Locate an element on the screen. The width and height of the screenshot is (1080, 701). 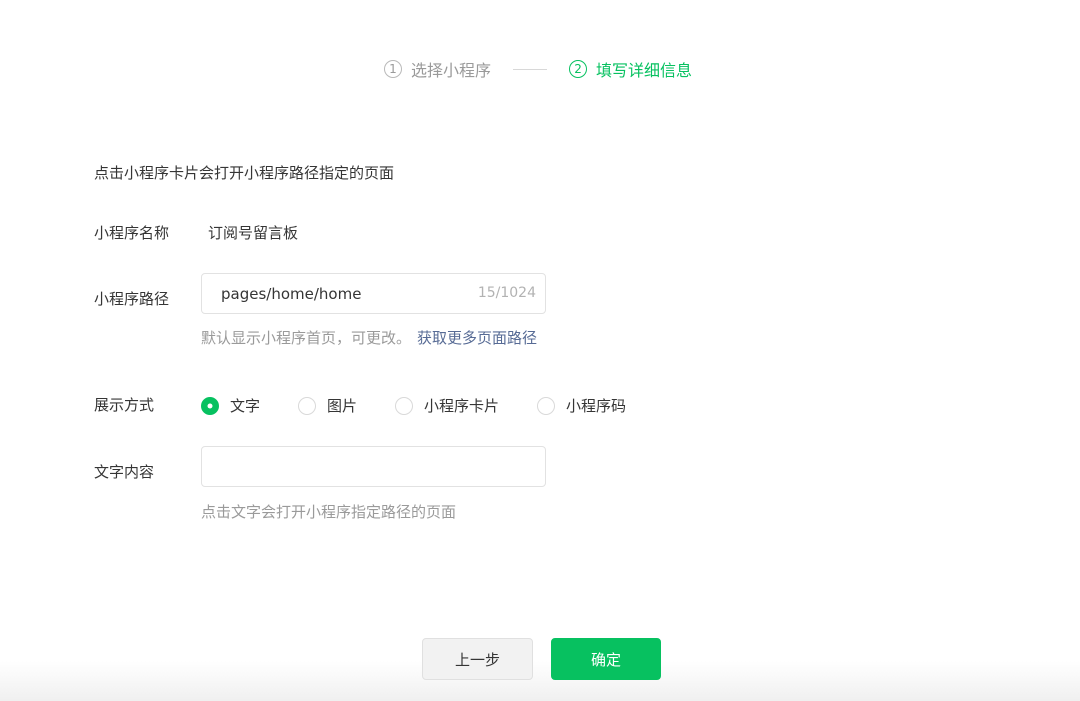
text-content-input is located at coordinates (373, 466).